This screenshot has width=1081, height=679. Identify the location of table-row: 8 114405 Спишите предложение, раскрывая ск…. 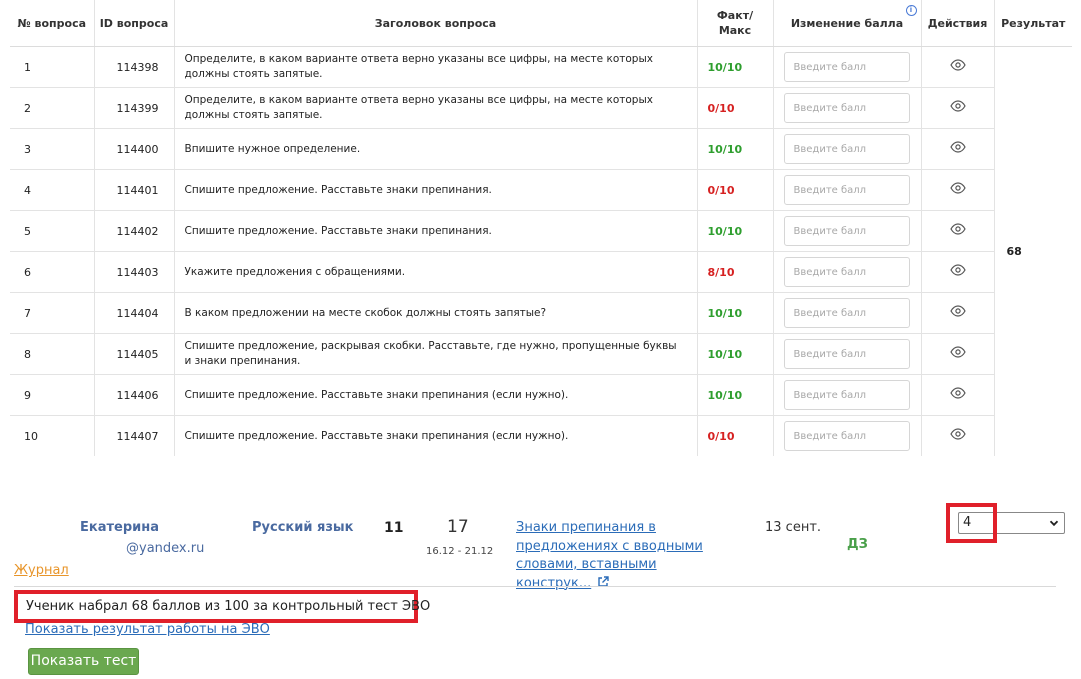
(541, 354).